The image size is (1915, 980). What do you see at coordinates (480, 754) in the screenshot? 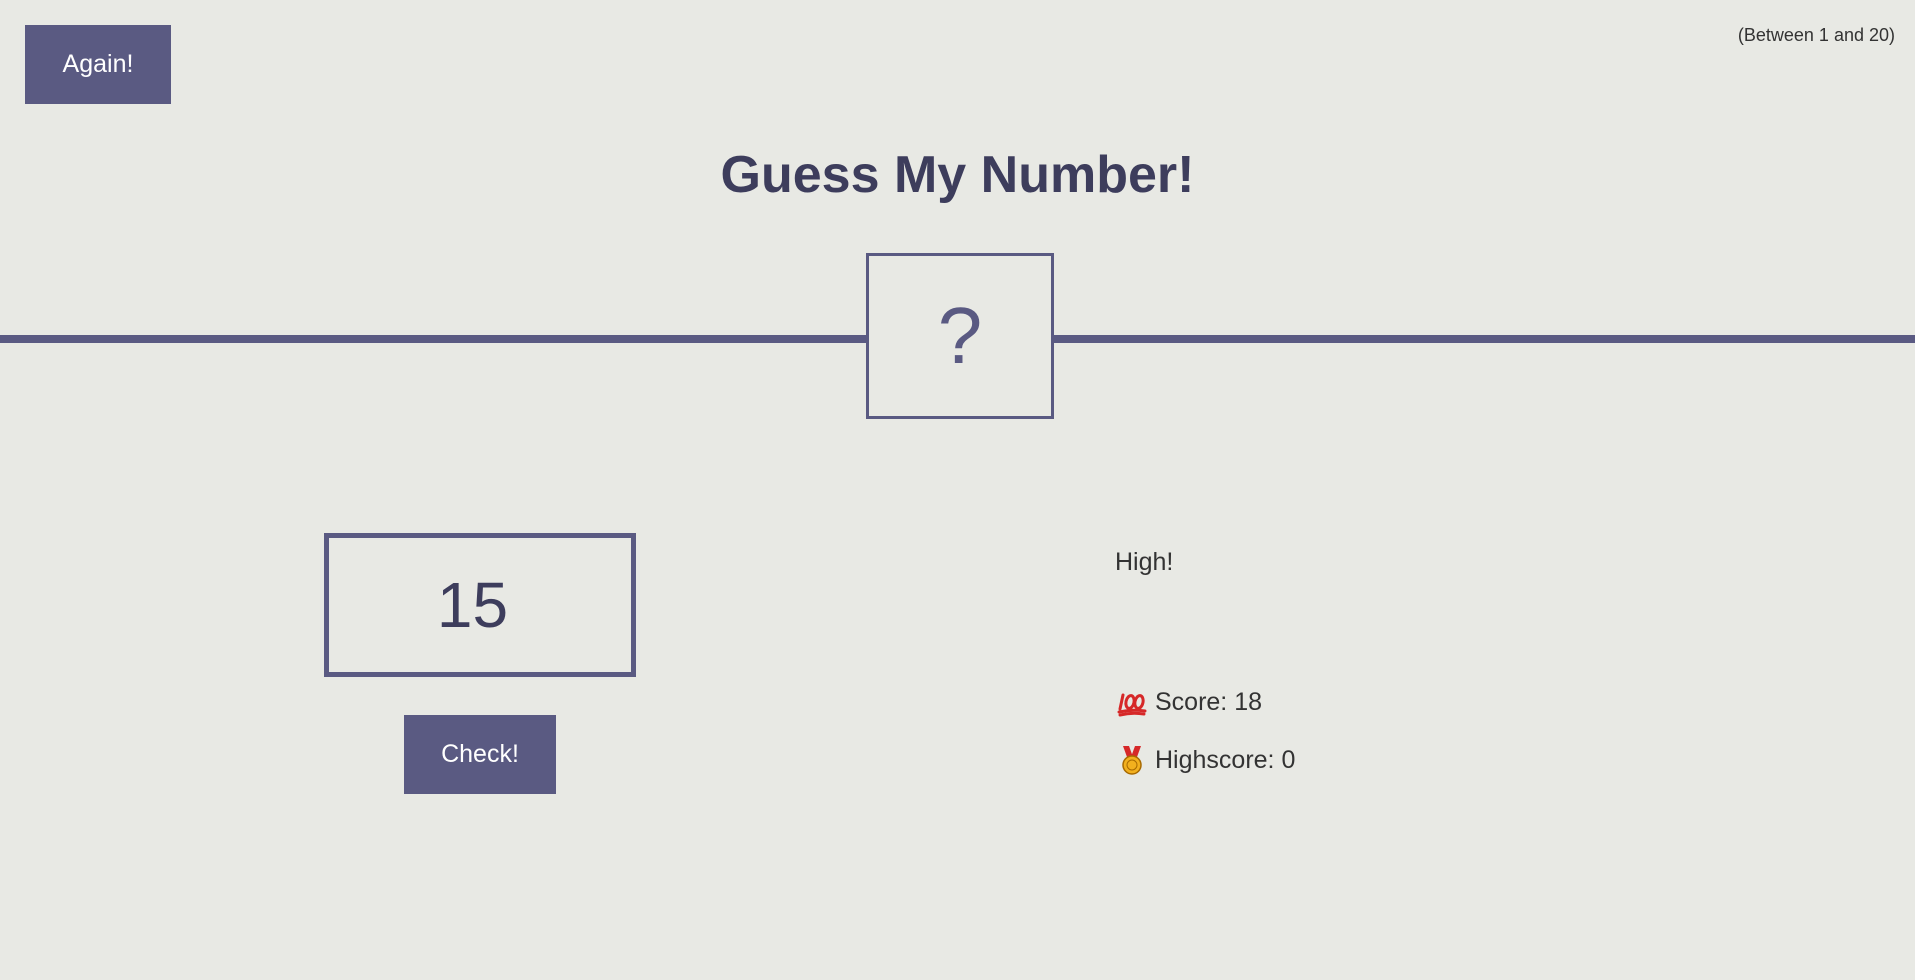
I see `check-button: Check!` at bounding box center [480, 754].